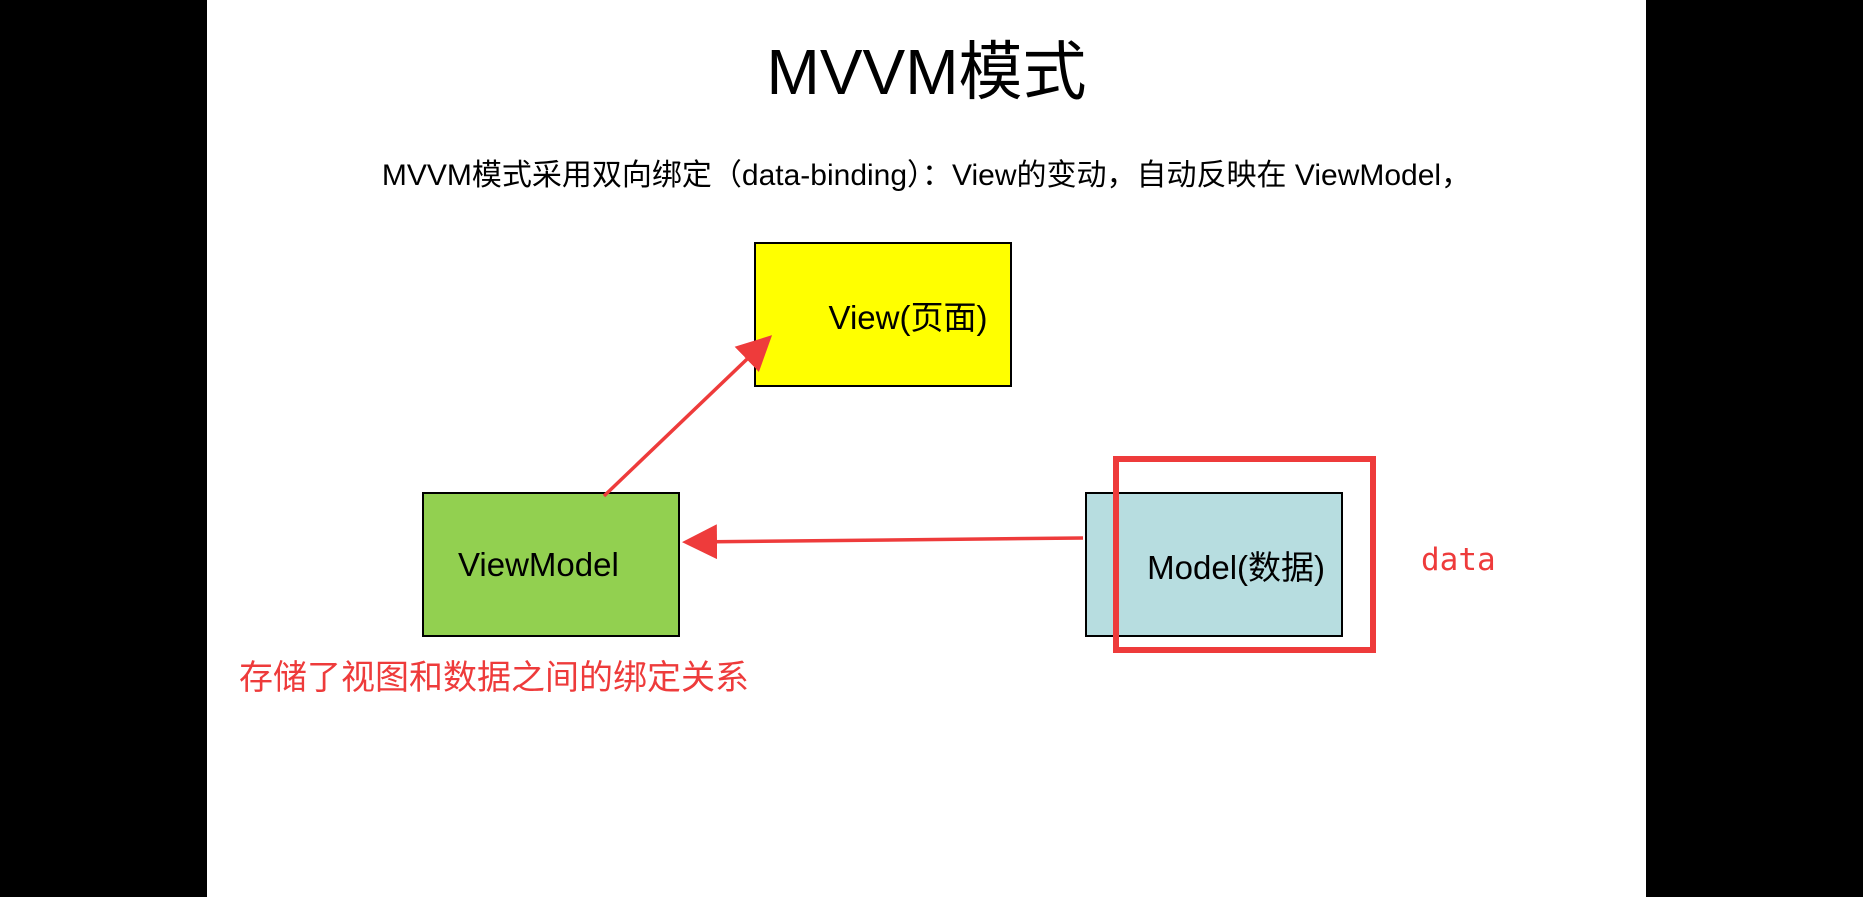 This screenshot has width=1863, height=897. I want to click on binding-annotation: 存储了视图和数据之间的绑定关系, so click(494, 678).